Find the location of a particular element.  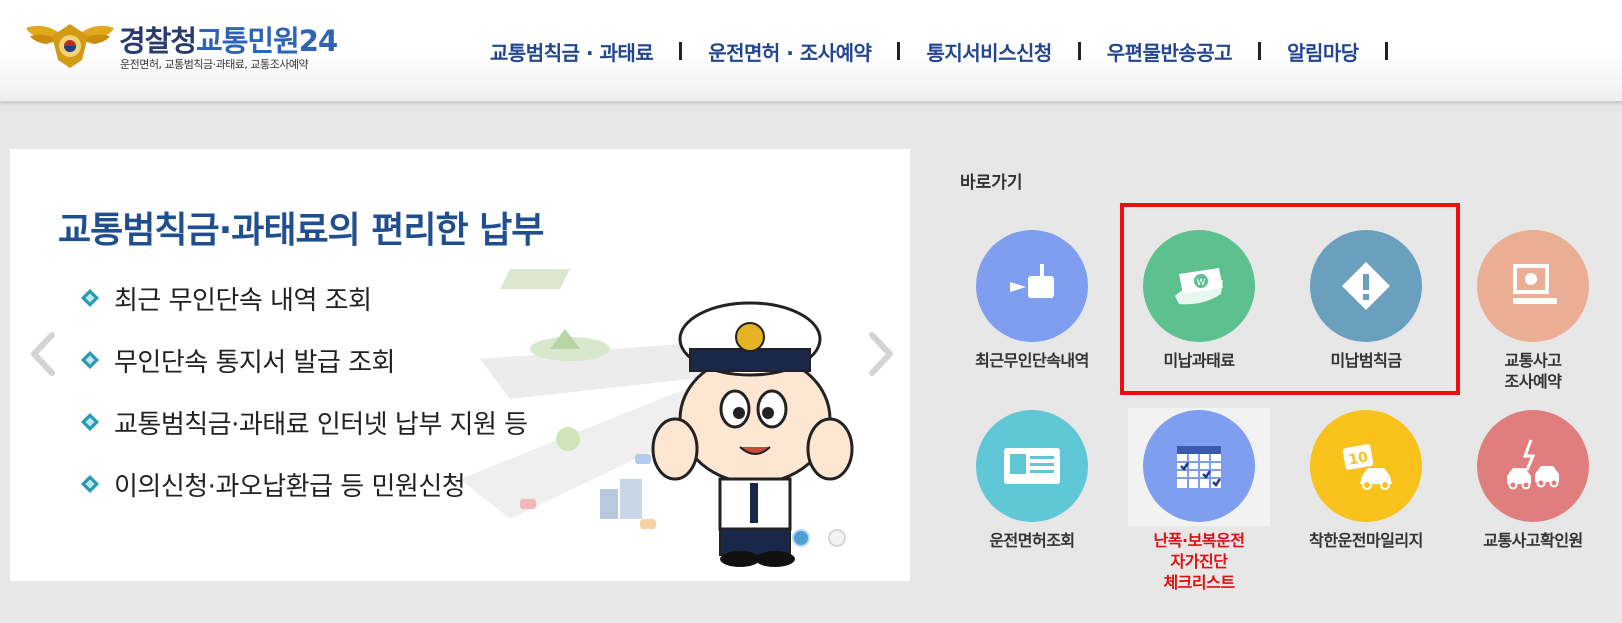

list-item-text: 최근 무인단속 내역 조회 is located at coordinates (243, 300).